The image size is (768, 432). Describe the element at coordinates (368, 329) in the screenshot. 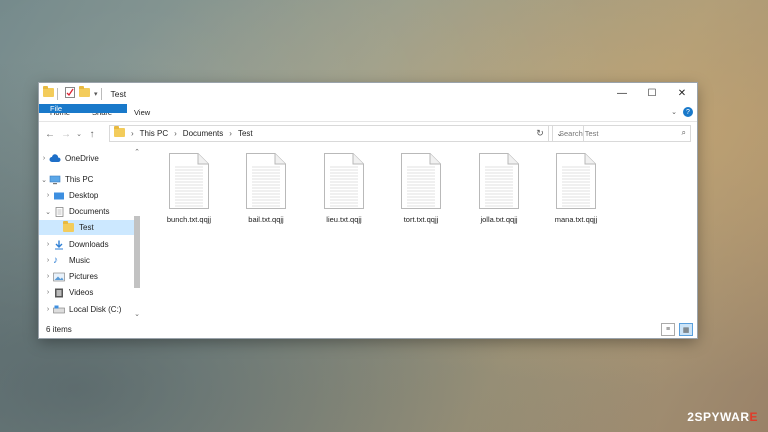

I see `status-bar: 6 items ≡ ▦` at that location.